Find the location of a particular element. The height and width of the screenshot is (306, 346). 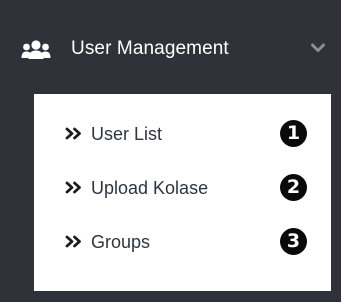

submenu-item-label: Upload Kolase is located at coordinates (150, 188).